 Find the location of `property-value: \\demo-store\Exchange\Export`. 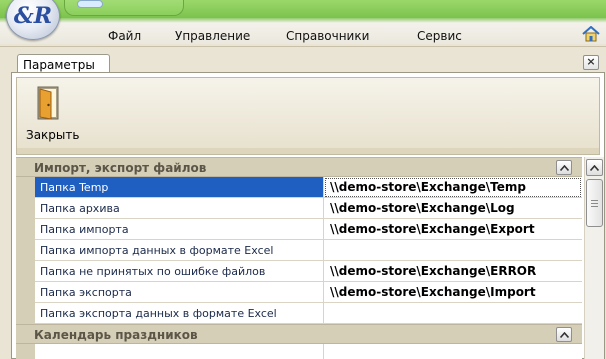

property-value: \\demo-store\Exchange\Export is located at coordinates (453, 229).